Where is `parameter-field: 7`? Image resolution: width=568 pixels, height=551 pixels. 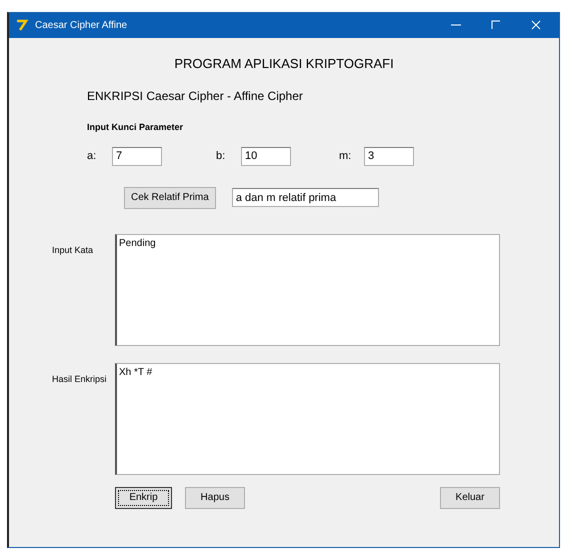 parameter-field: 7 is located at coordinates (137, 156).